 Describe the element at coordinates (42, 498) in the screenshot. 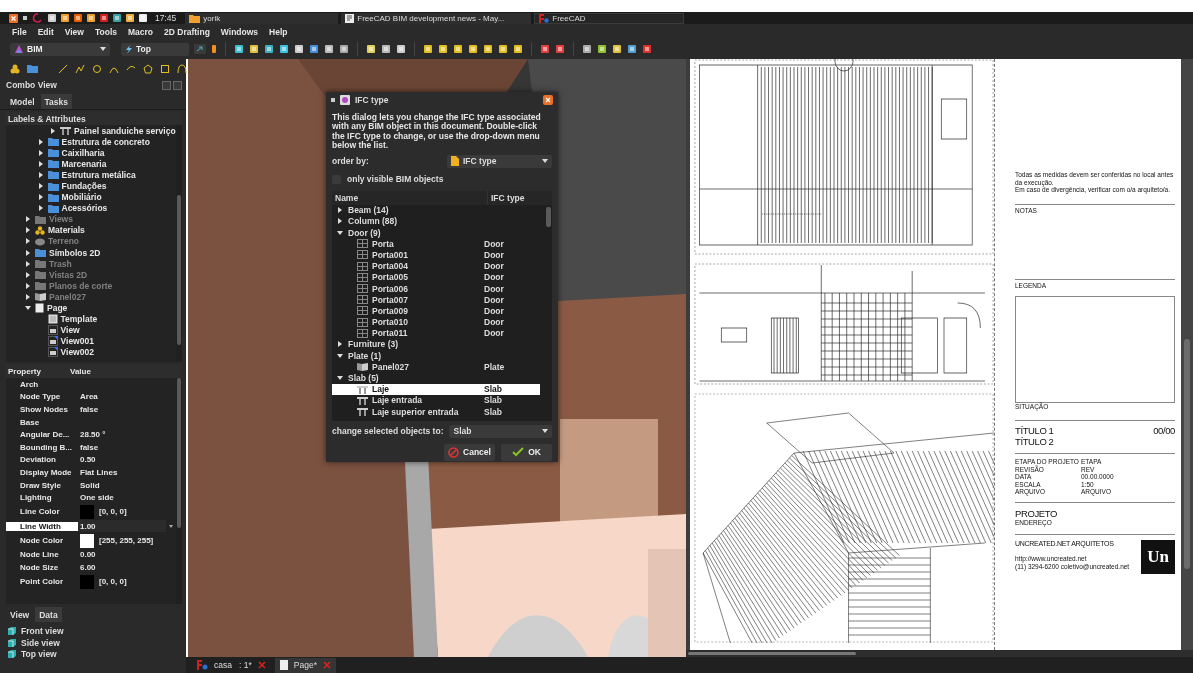

I see `property-name: Lighting` at that location.